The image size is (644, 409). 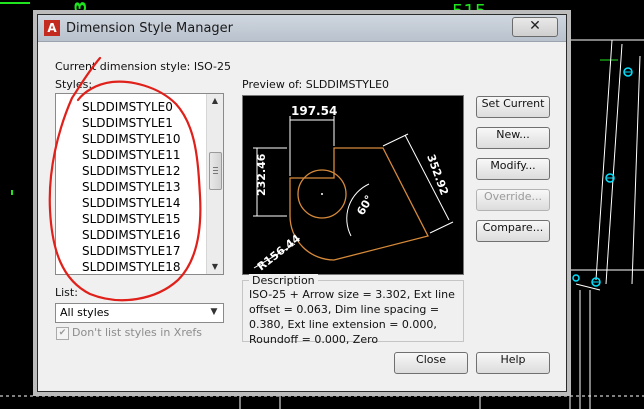 I want to click on close-window-button: ✕, so click(x=535, y=27).